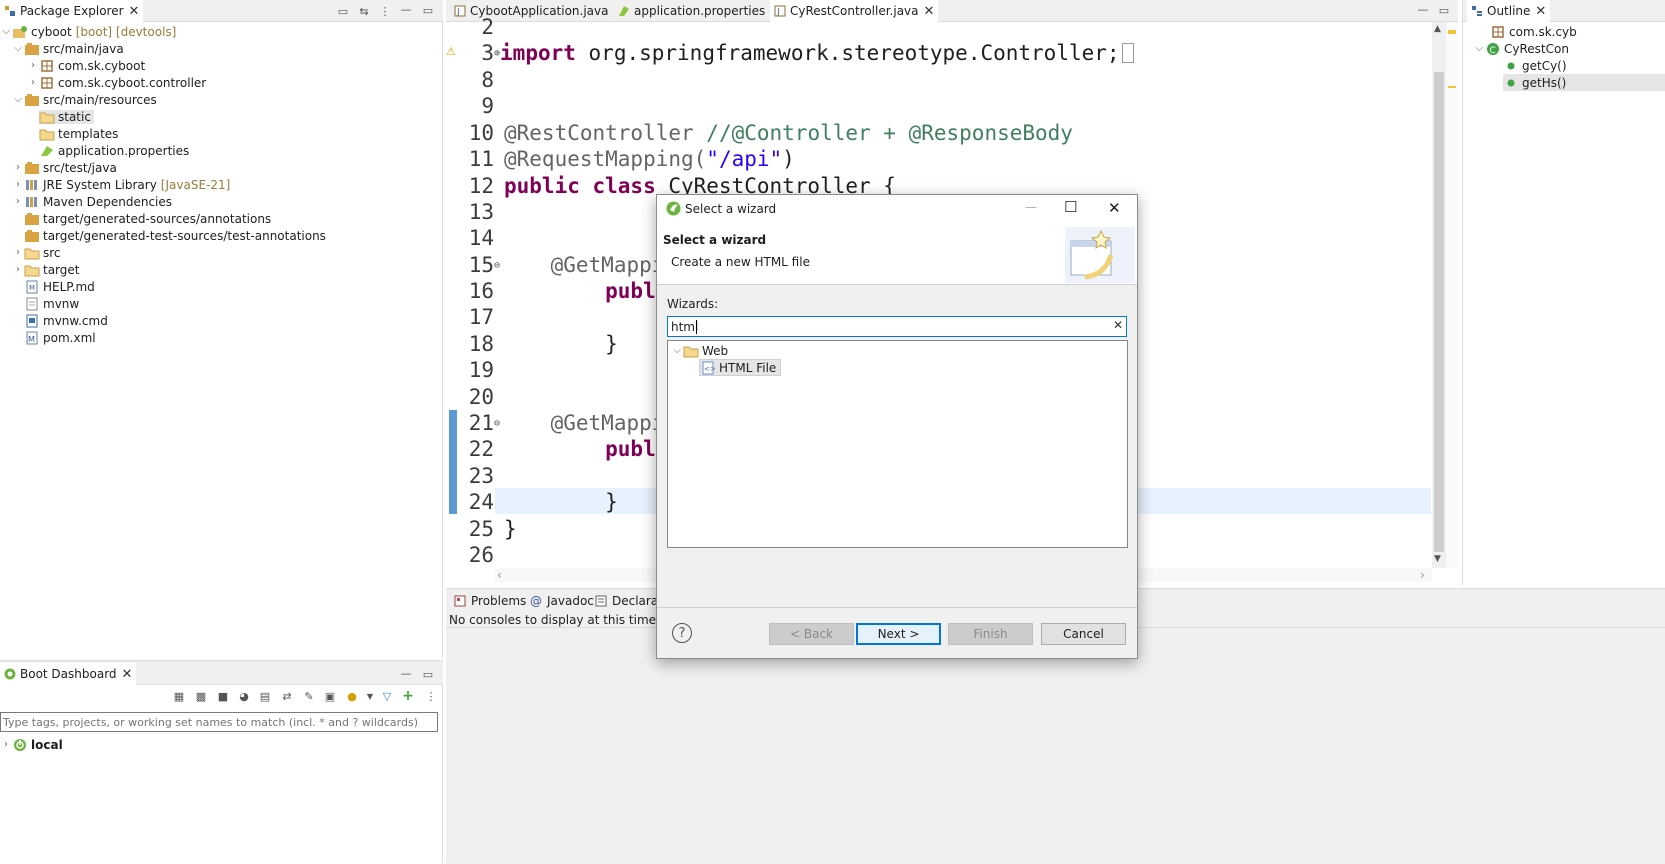  I want to click on filter-icon: ▽, so click(387, 696).